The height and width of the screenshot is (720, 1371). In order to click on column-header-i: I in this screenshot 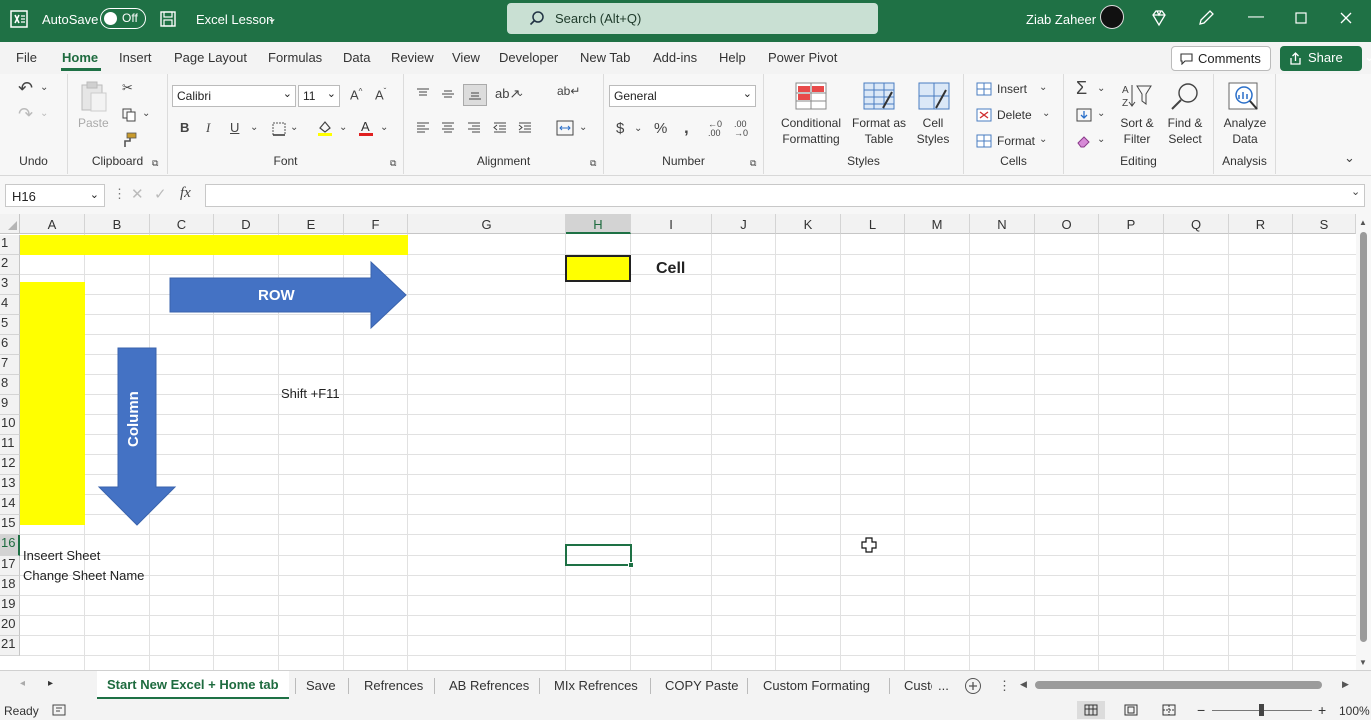, I will do `click(671, 224)`.